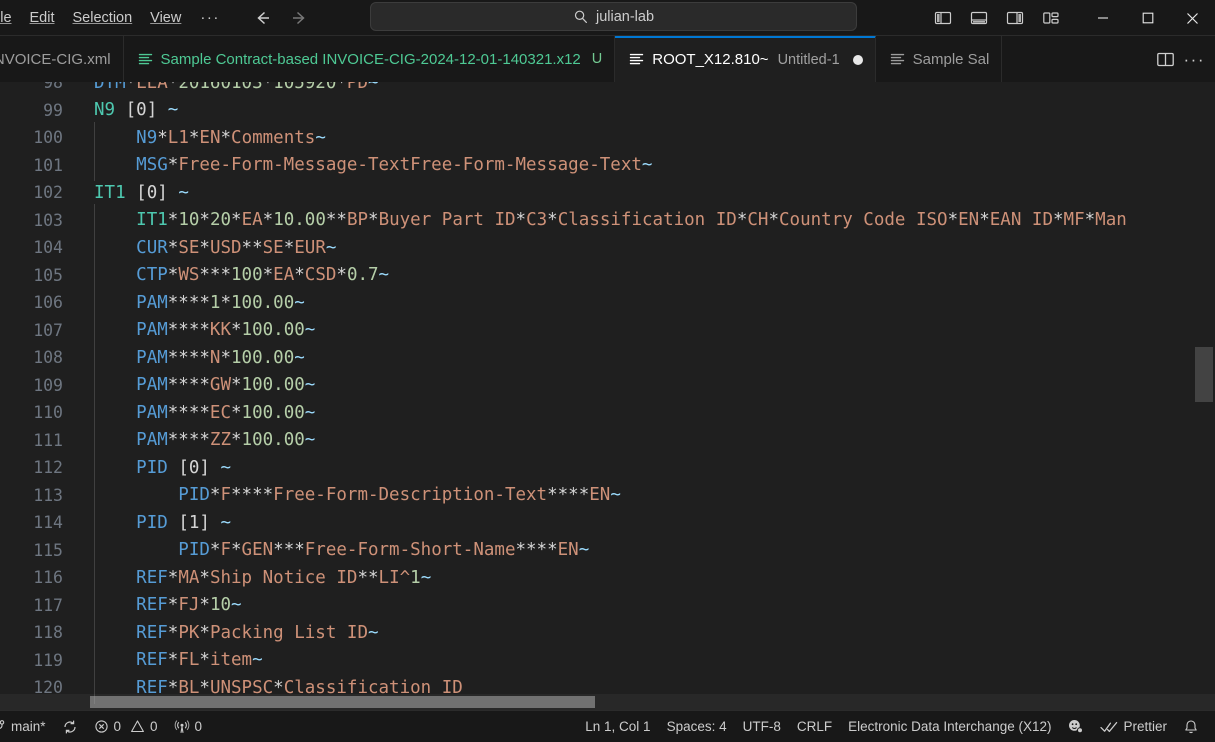 The width and height of the screenshot is (1215, 742). Describe the element at coordinates (48, 138) in the screenshot. I see `line-number: 100` at that location.